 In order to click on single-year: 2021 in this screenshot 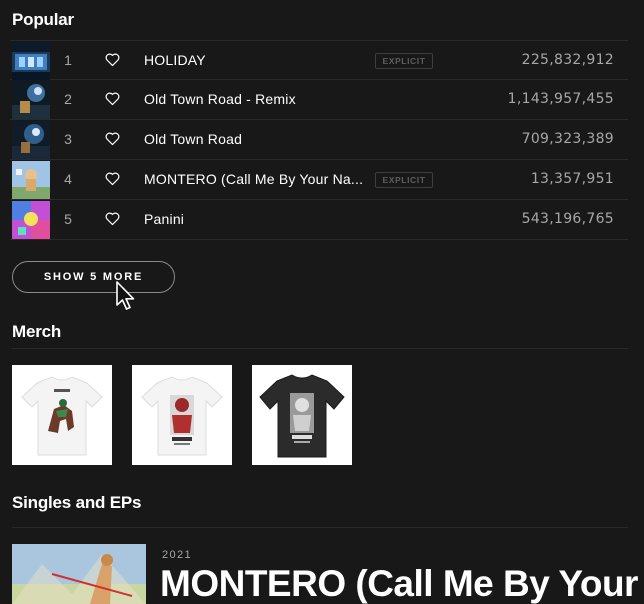, I will do `click(177, 555)`.